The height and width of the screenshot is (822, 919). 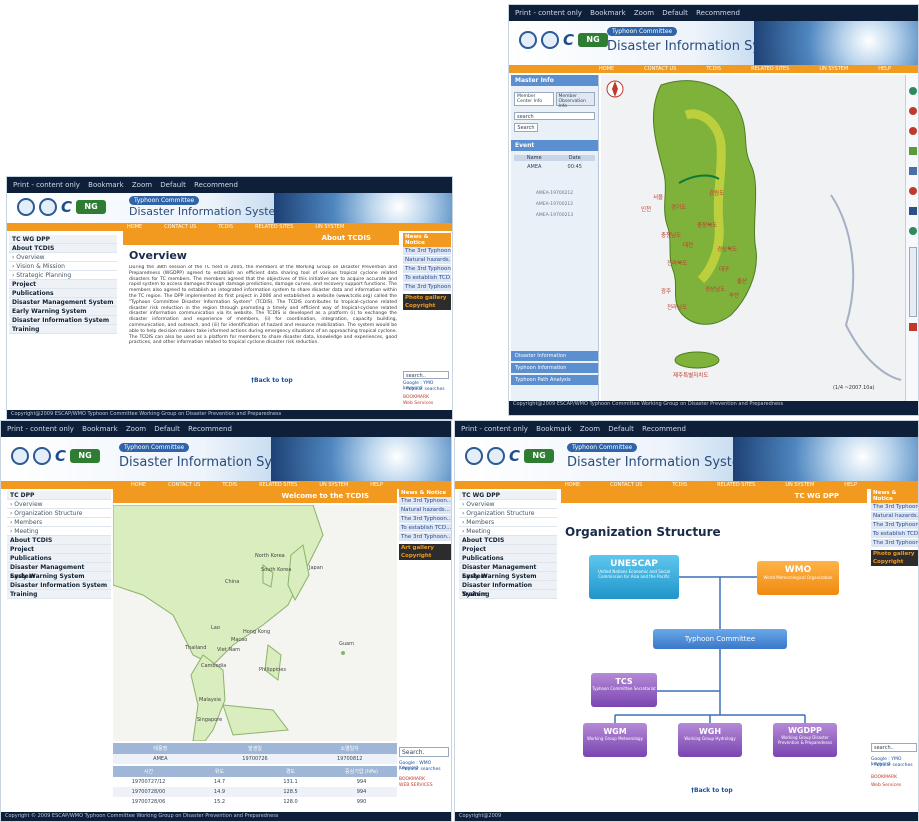 What do you see at coordinates (272, 380) in the screenshot?
I see `back-to-top-link: †Back to top` at bounding box center [272, 380].